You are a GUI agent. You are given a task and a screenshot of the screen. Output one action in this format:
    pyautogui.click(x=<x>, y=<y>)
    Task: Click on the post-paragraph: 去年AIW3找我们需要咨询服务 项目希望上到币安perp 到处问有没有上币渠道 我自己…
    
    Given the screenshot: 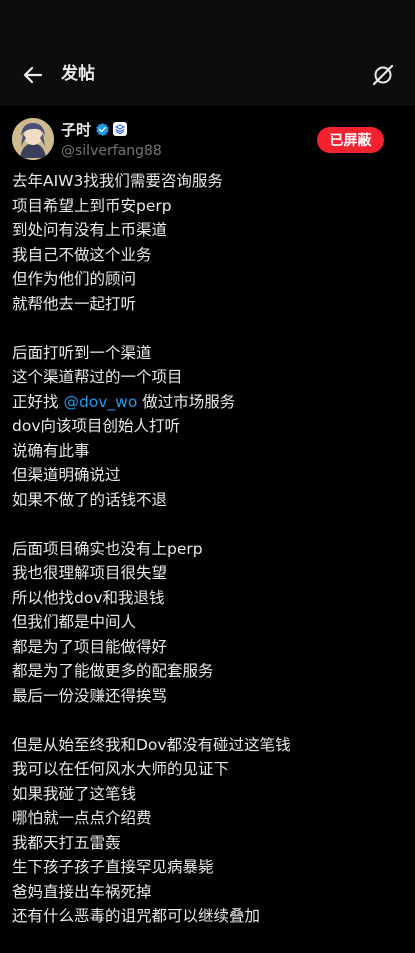 What is the action you would take?
    pyautogui.click(x=209, y=242)
    